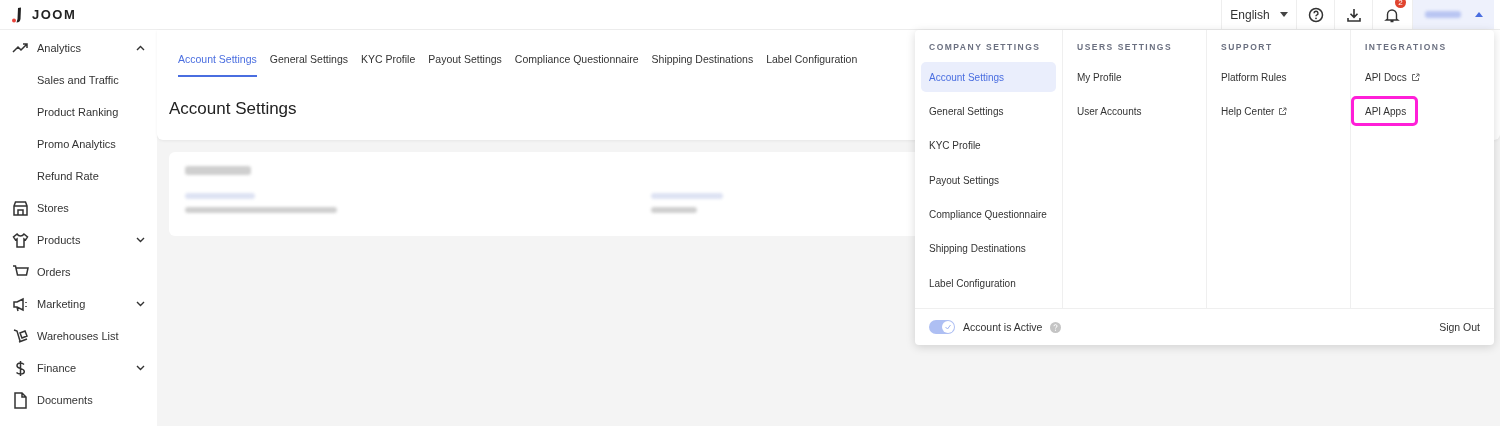 The width and height of the screenshot is (1500, 426). What do you see at coordinates (1003, 327) in the screenshot?
I see `toggle-label: Account is Active` at bounding box center [1003, 327].